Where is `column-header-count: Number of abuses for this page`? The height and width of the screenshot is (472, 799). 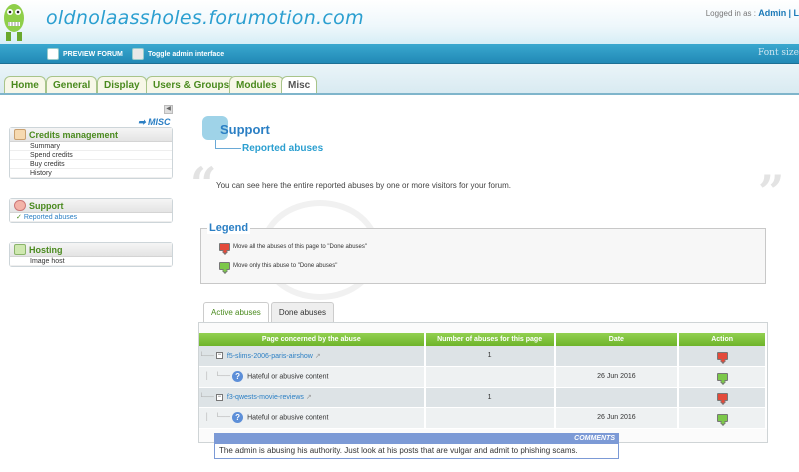 column-header-count: Number of abuses for this page is located at coordinates (490, 339).